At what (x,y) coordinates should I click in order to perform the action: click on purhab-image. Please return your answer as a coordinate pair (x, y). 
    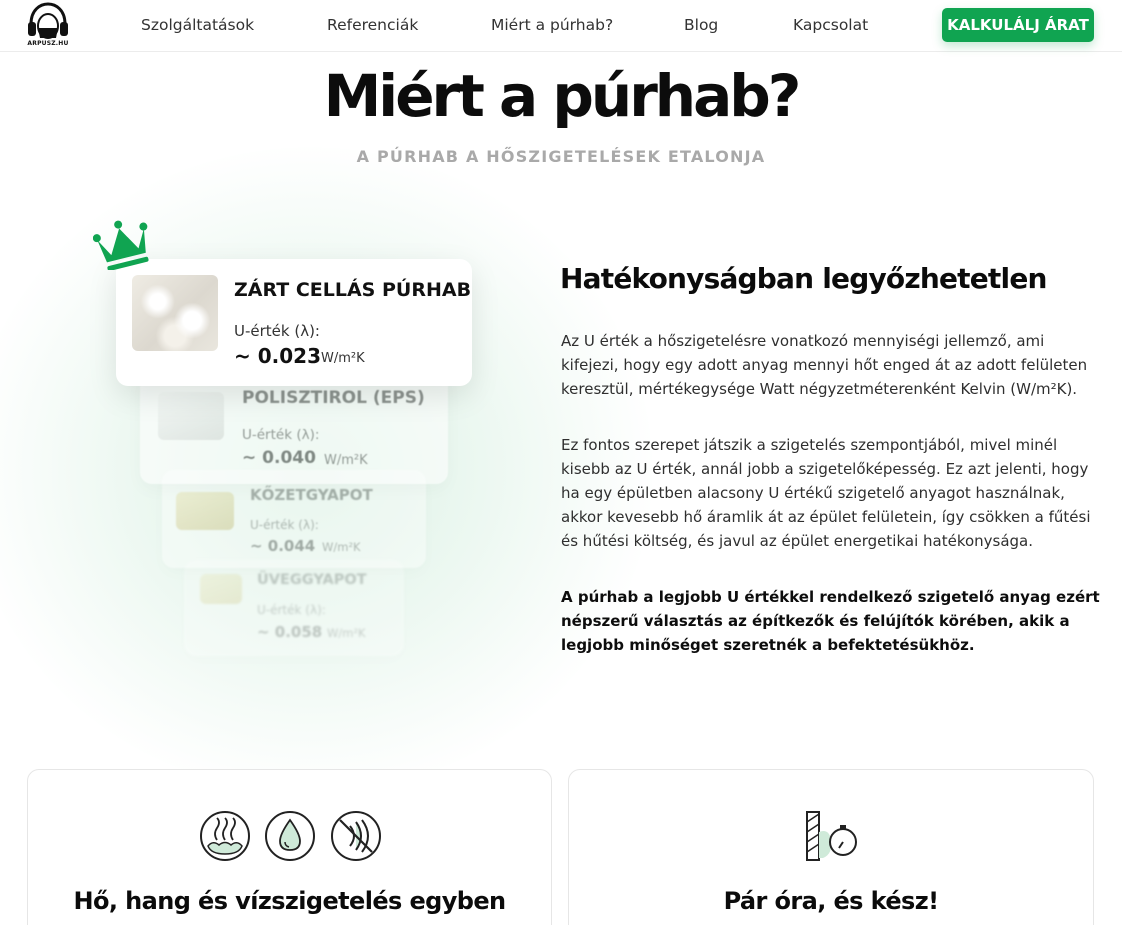
    Looking at the image, I should click on (175, 313).